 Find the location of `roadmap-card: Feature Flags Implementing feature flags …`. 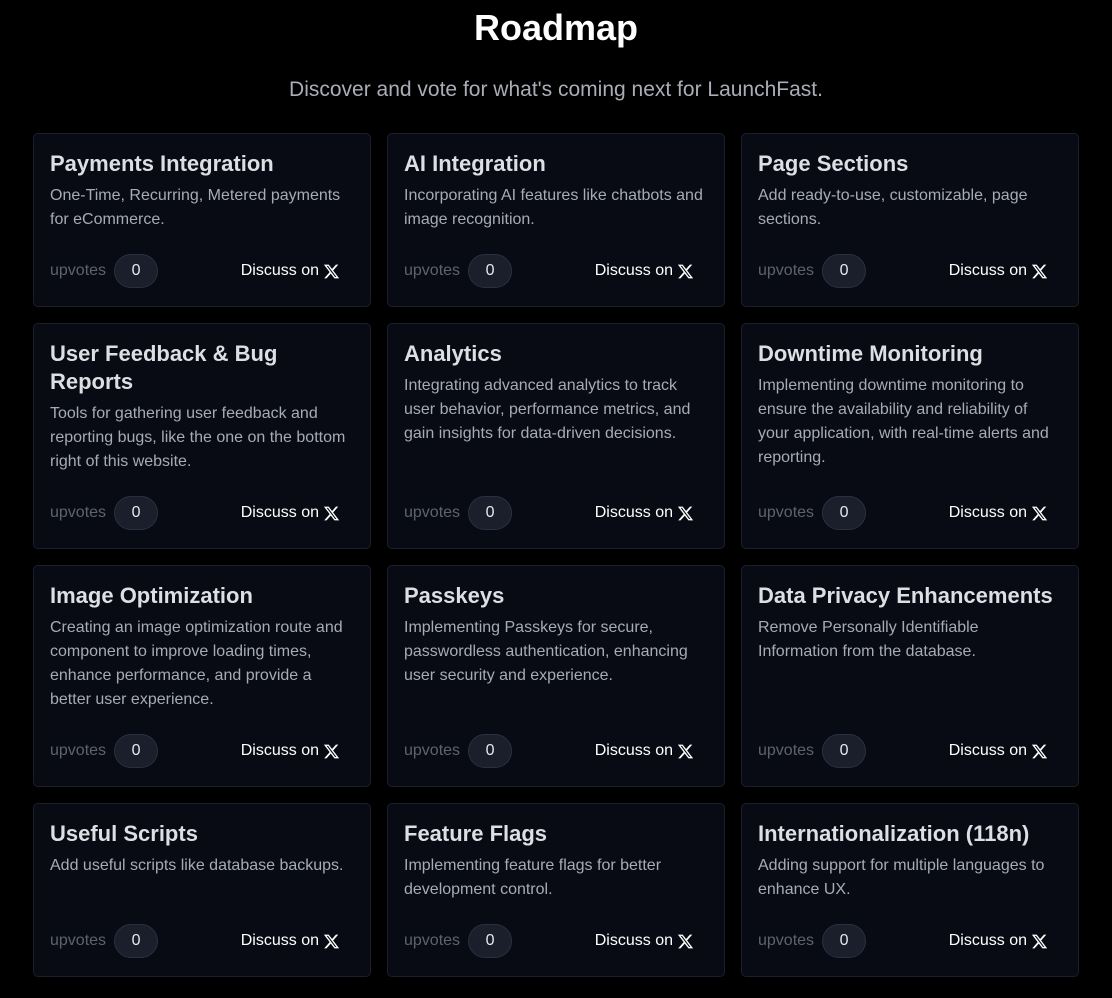

roadmap-card: Feature Flags Implementing feature flags … is located at coordinates (556, 890).